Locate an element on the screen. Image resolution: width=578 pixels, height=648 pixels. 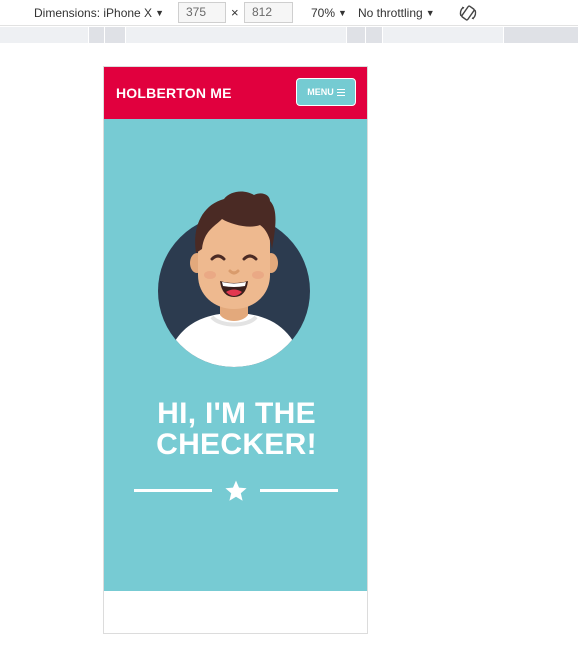
throttling-dropdown: No throttling ▼ is located at coordinates (396, 13).